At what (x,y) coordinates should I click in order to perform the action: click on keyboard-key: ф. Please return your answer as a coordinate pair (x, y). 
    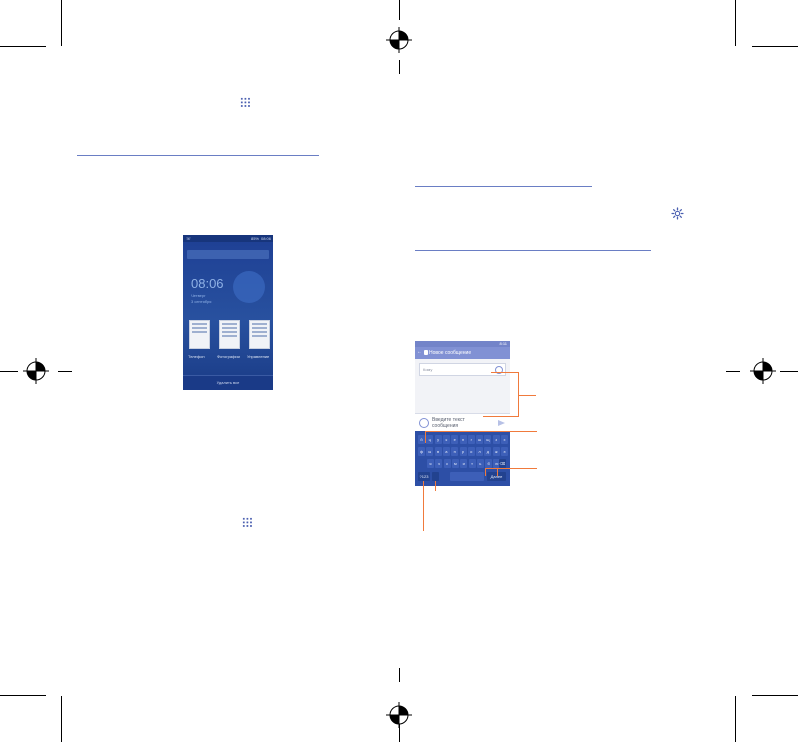
    Looking at the image, I should click on (421, 451).